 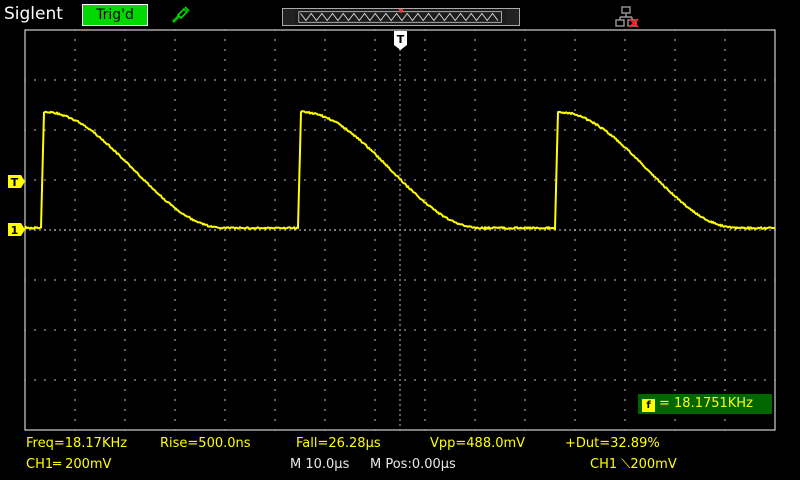 I want to click on frequency-counter: f = 18.1751KHz, so click(x=705, y=404).